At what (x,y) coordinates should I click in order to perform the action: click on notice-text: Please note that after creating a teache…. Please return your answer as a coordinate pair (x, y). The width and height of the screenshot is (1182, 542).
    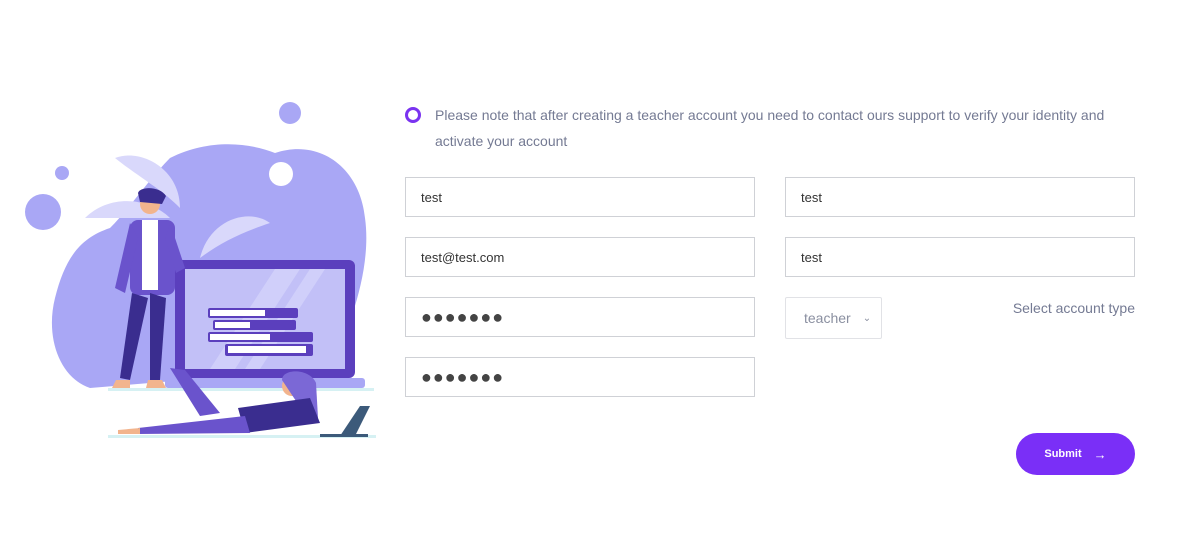
    Looking at the image, I should click on (770, 128).